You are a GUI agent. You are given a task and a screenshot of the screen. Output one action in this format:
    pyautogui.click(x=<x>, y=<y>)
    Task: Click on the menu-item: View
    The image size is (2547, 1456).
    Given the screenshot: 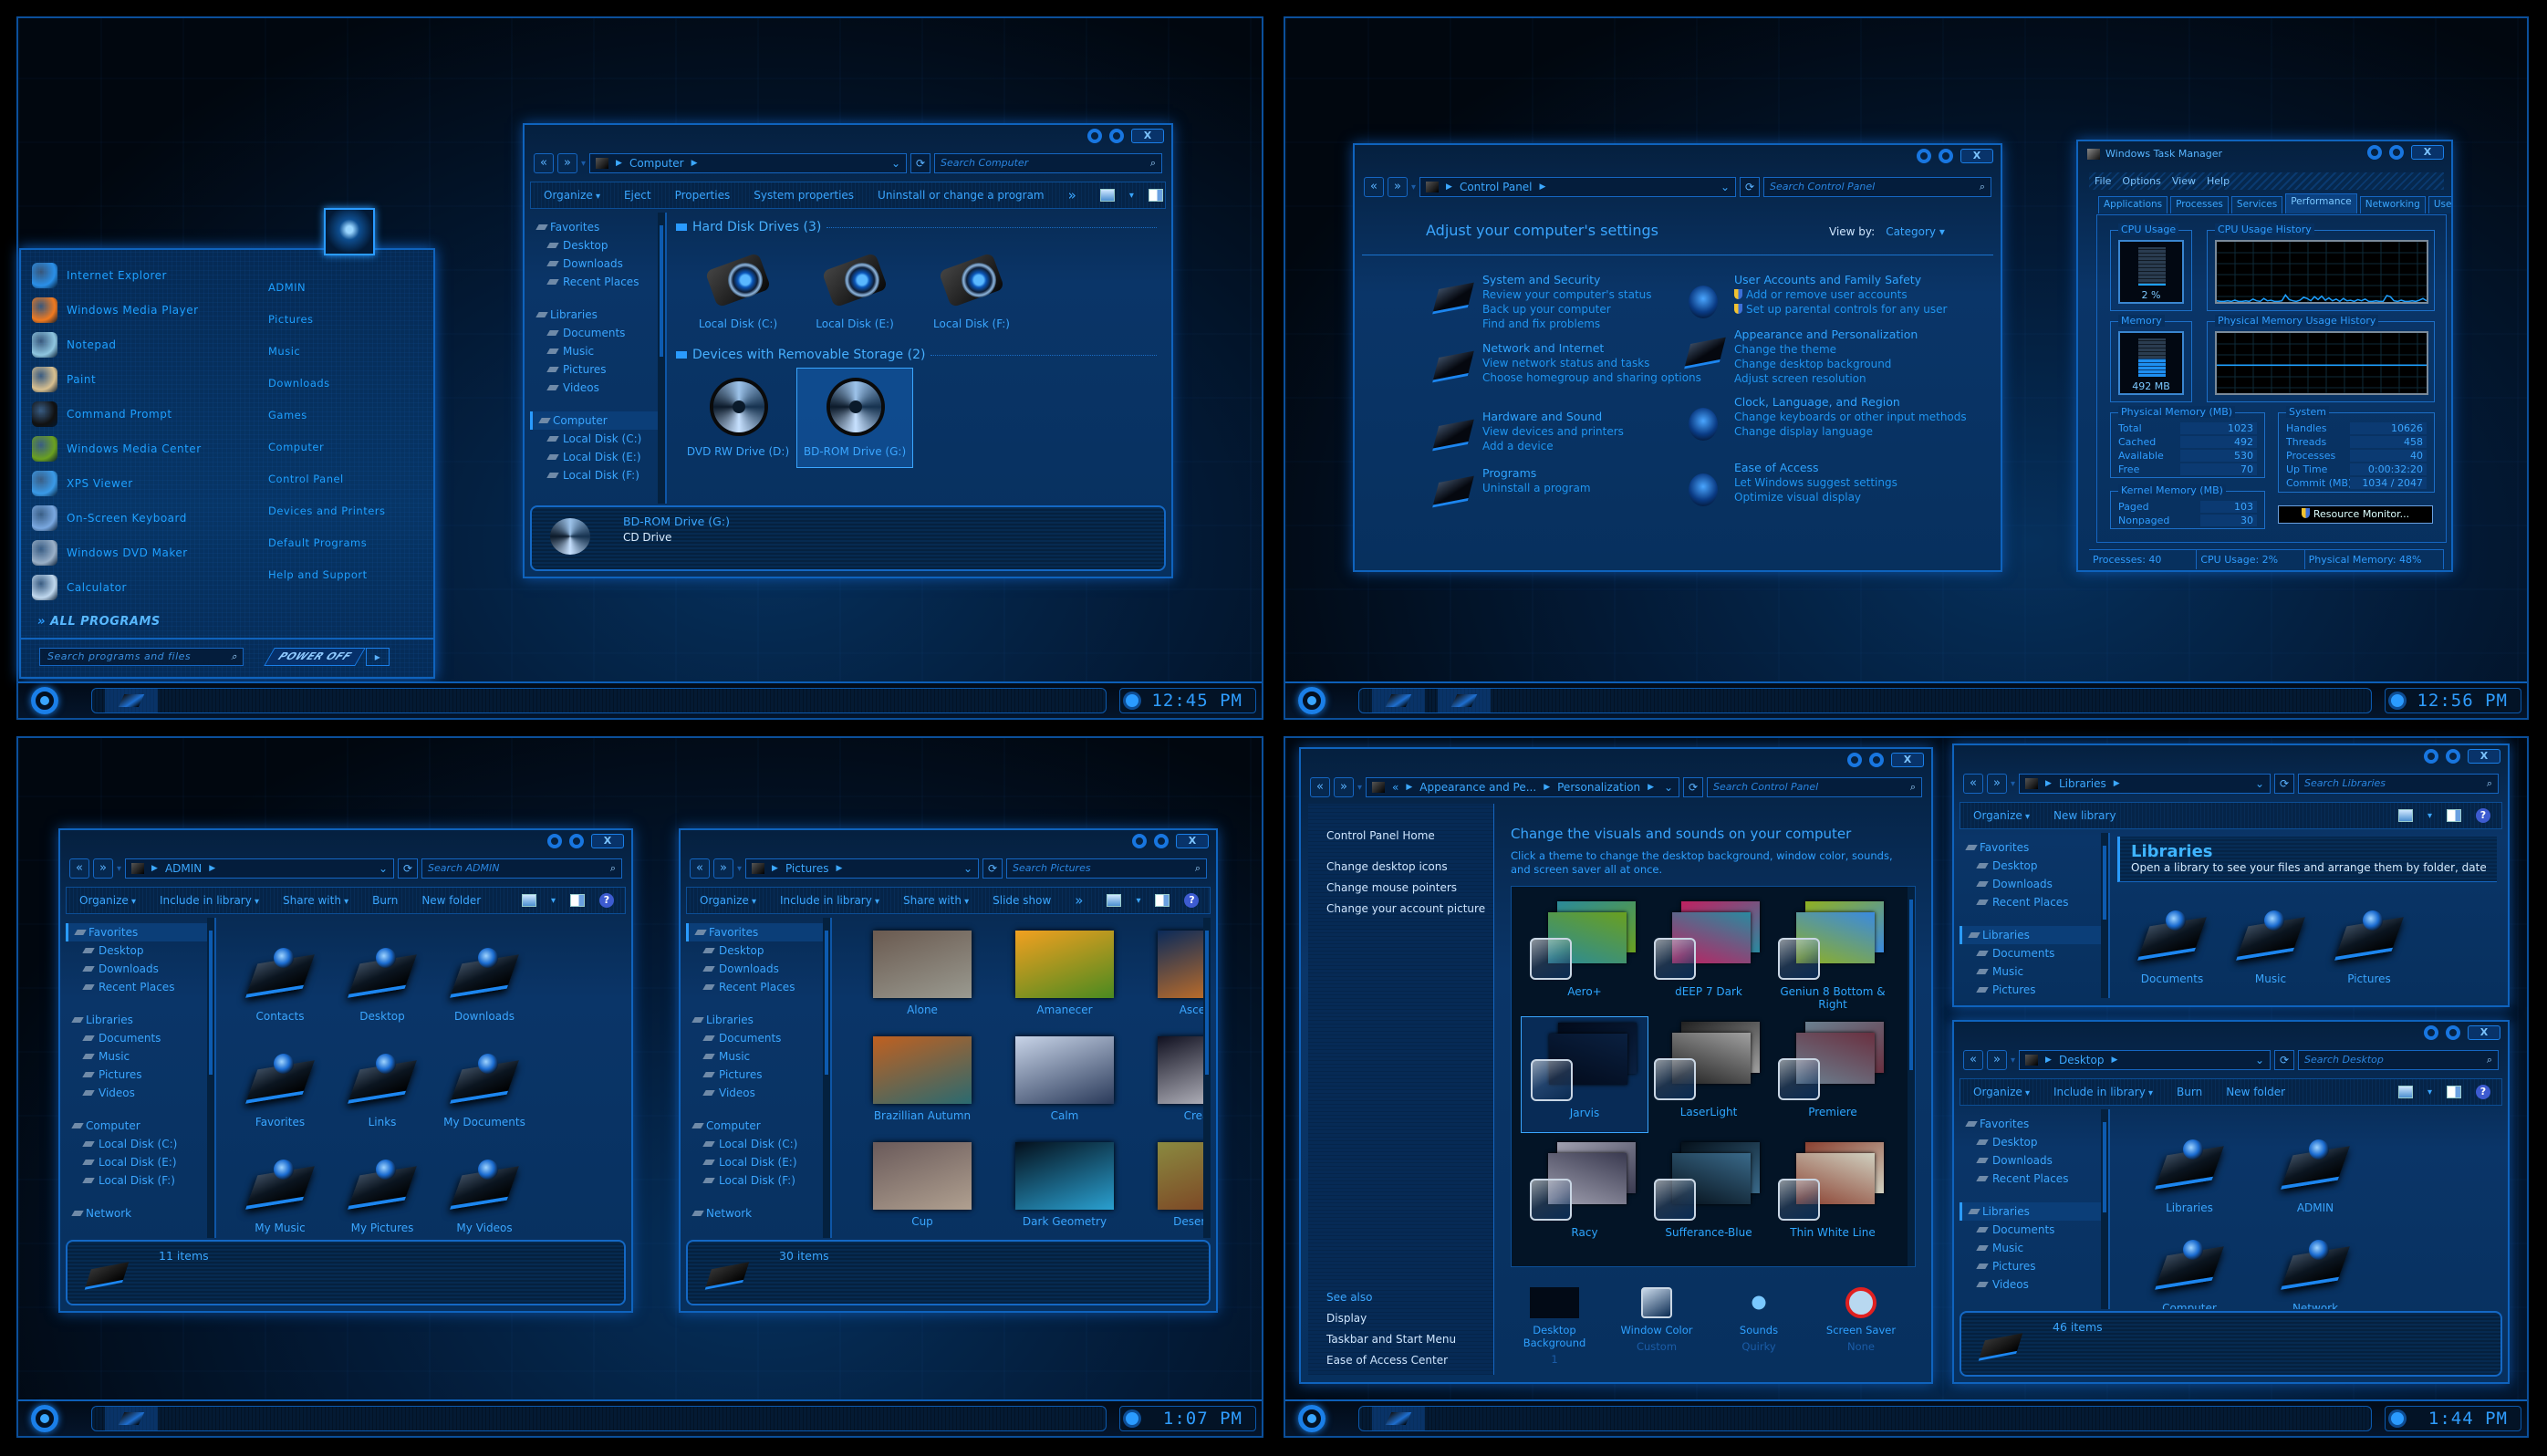 What is the action you would take?
    pyautogui.click(x=2184, y=181)
    